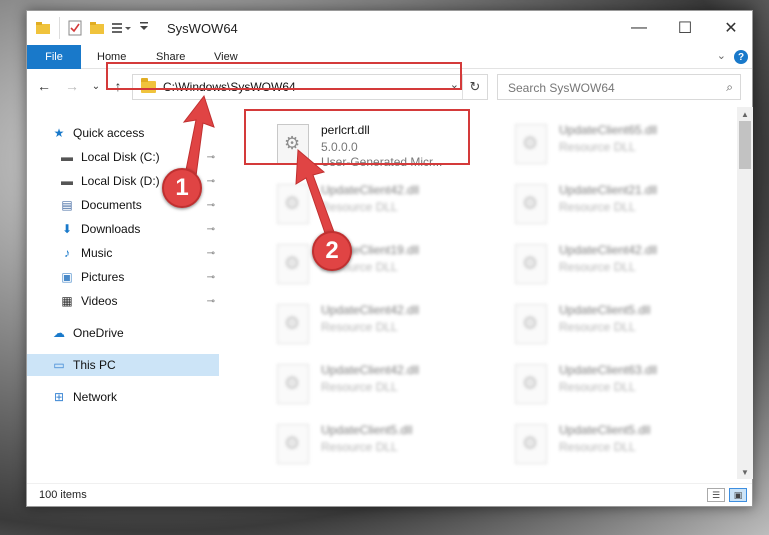  I want to click on file-item: UpdateClient65.dll Resource DLL, so click(624, 145).